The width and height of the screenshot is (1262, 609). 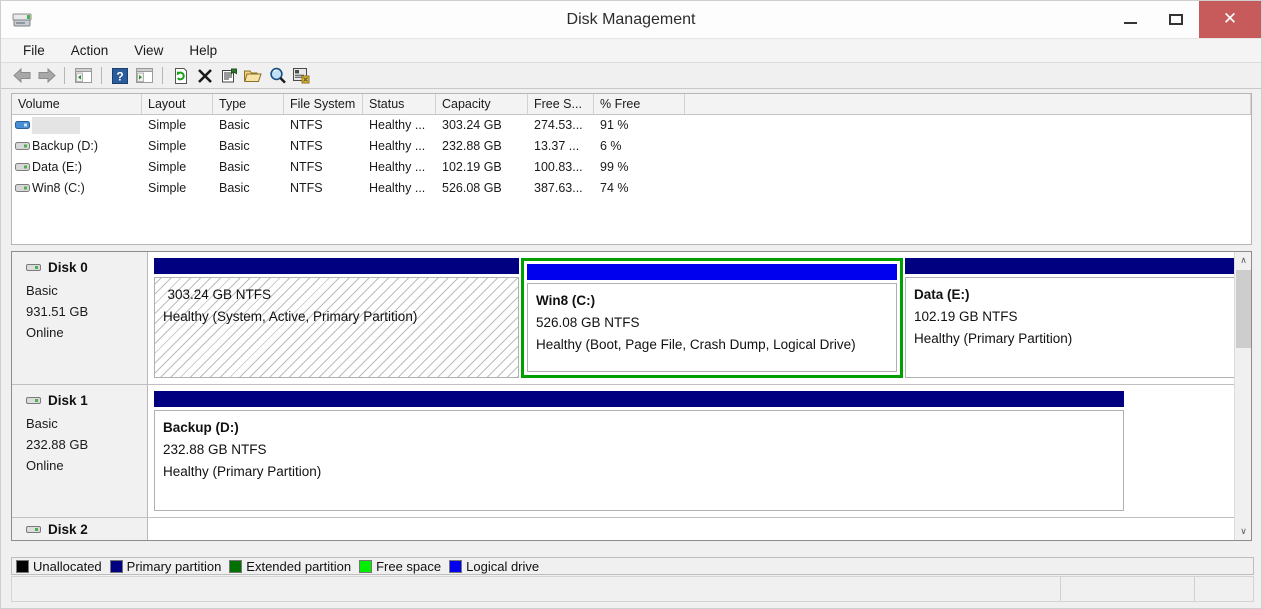 What do you see at coordinates (116, 566) in the screenshot?
I see `legend-swatch-primary-partition` at bounding box center [116, 566].